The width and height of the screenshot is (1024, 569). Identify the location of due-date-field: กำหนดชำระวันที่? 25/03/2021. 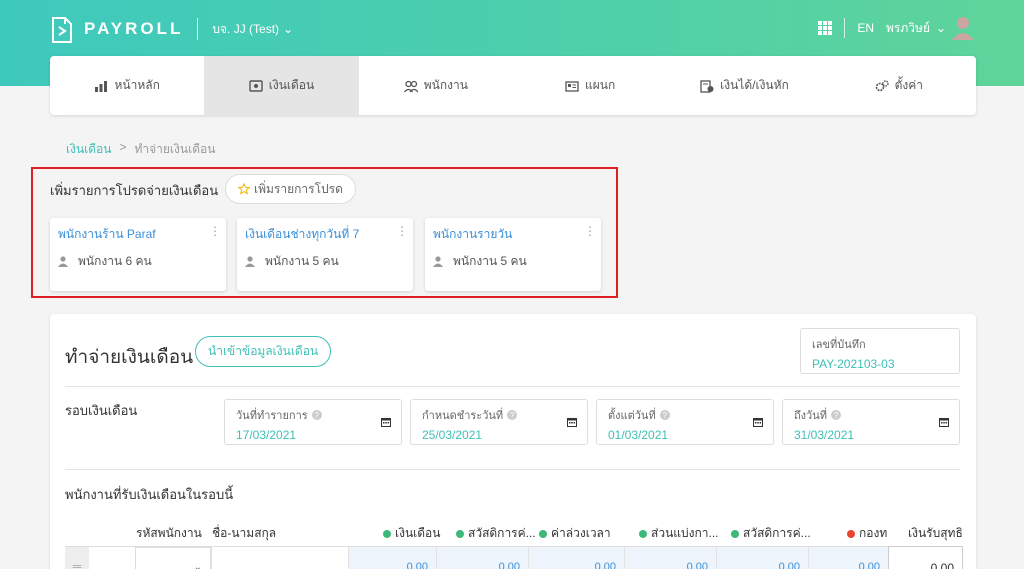
(499, 422).